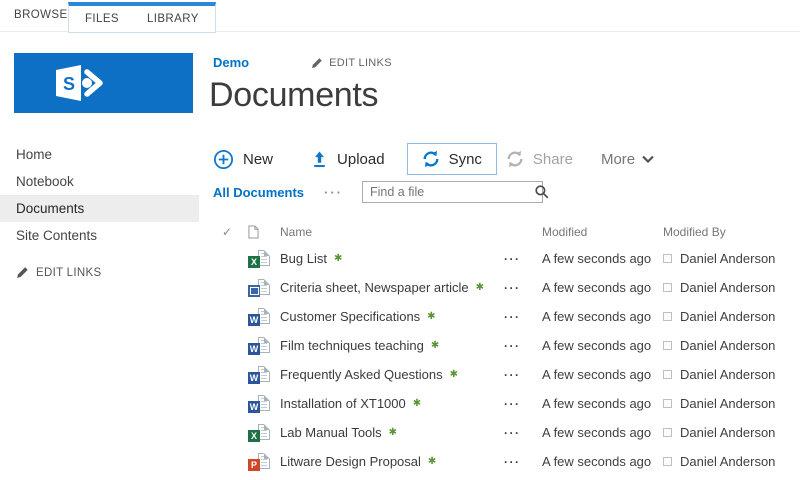 The image size is (800, 480). What do you see at coordinates (254, 261) in the screenshot?
I see `file-app-letter: X` at bounding box center [254, 261].